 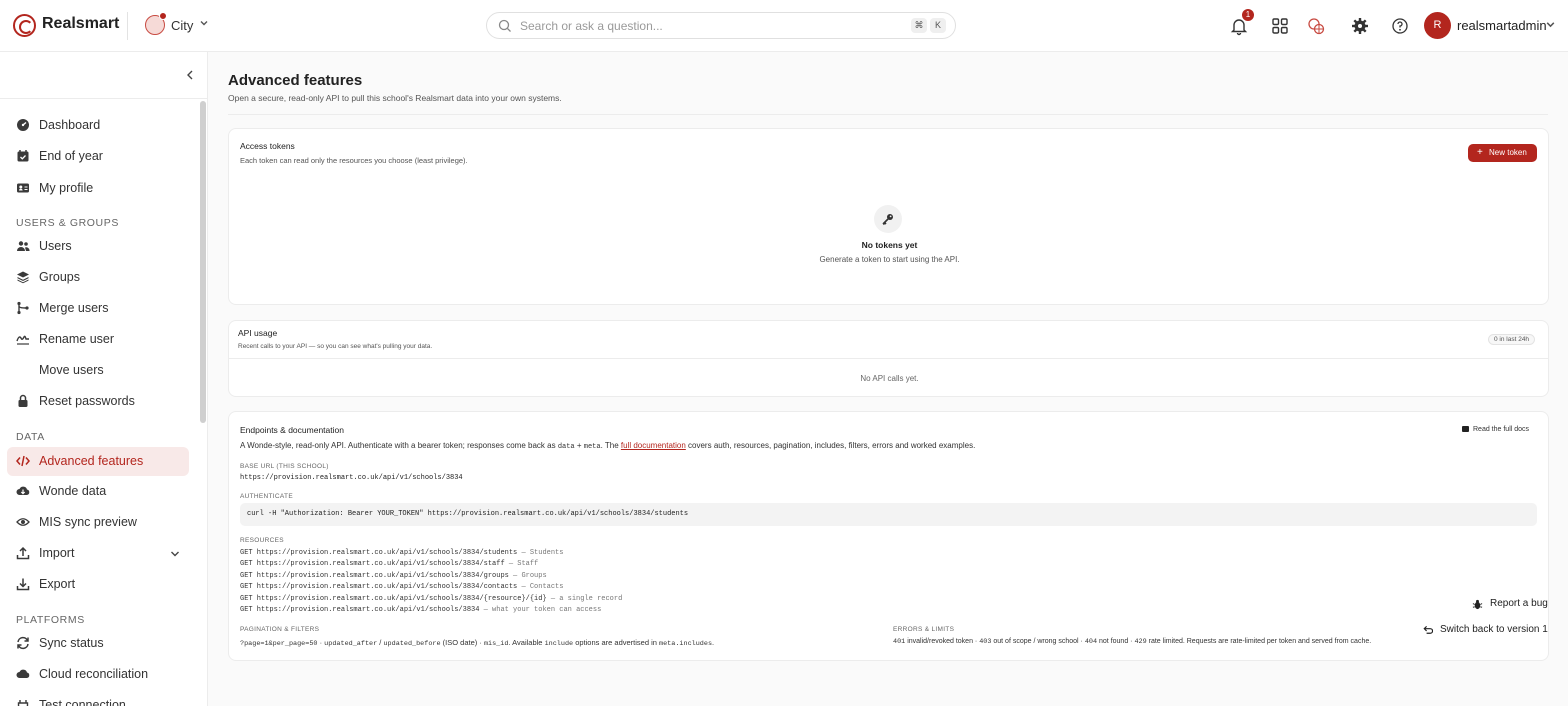 I want to click on merge-icon, so click(x=23, y=308).